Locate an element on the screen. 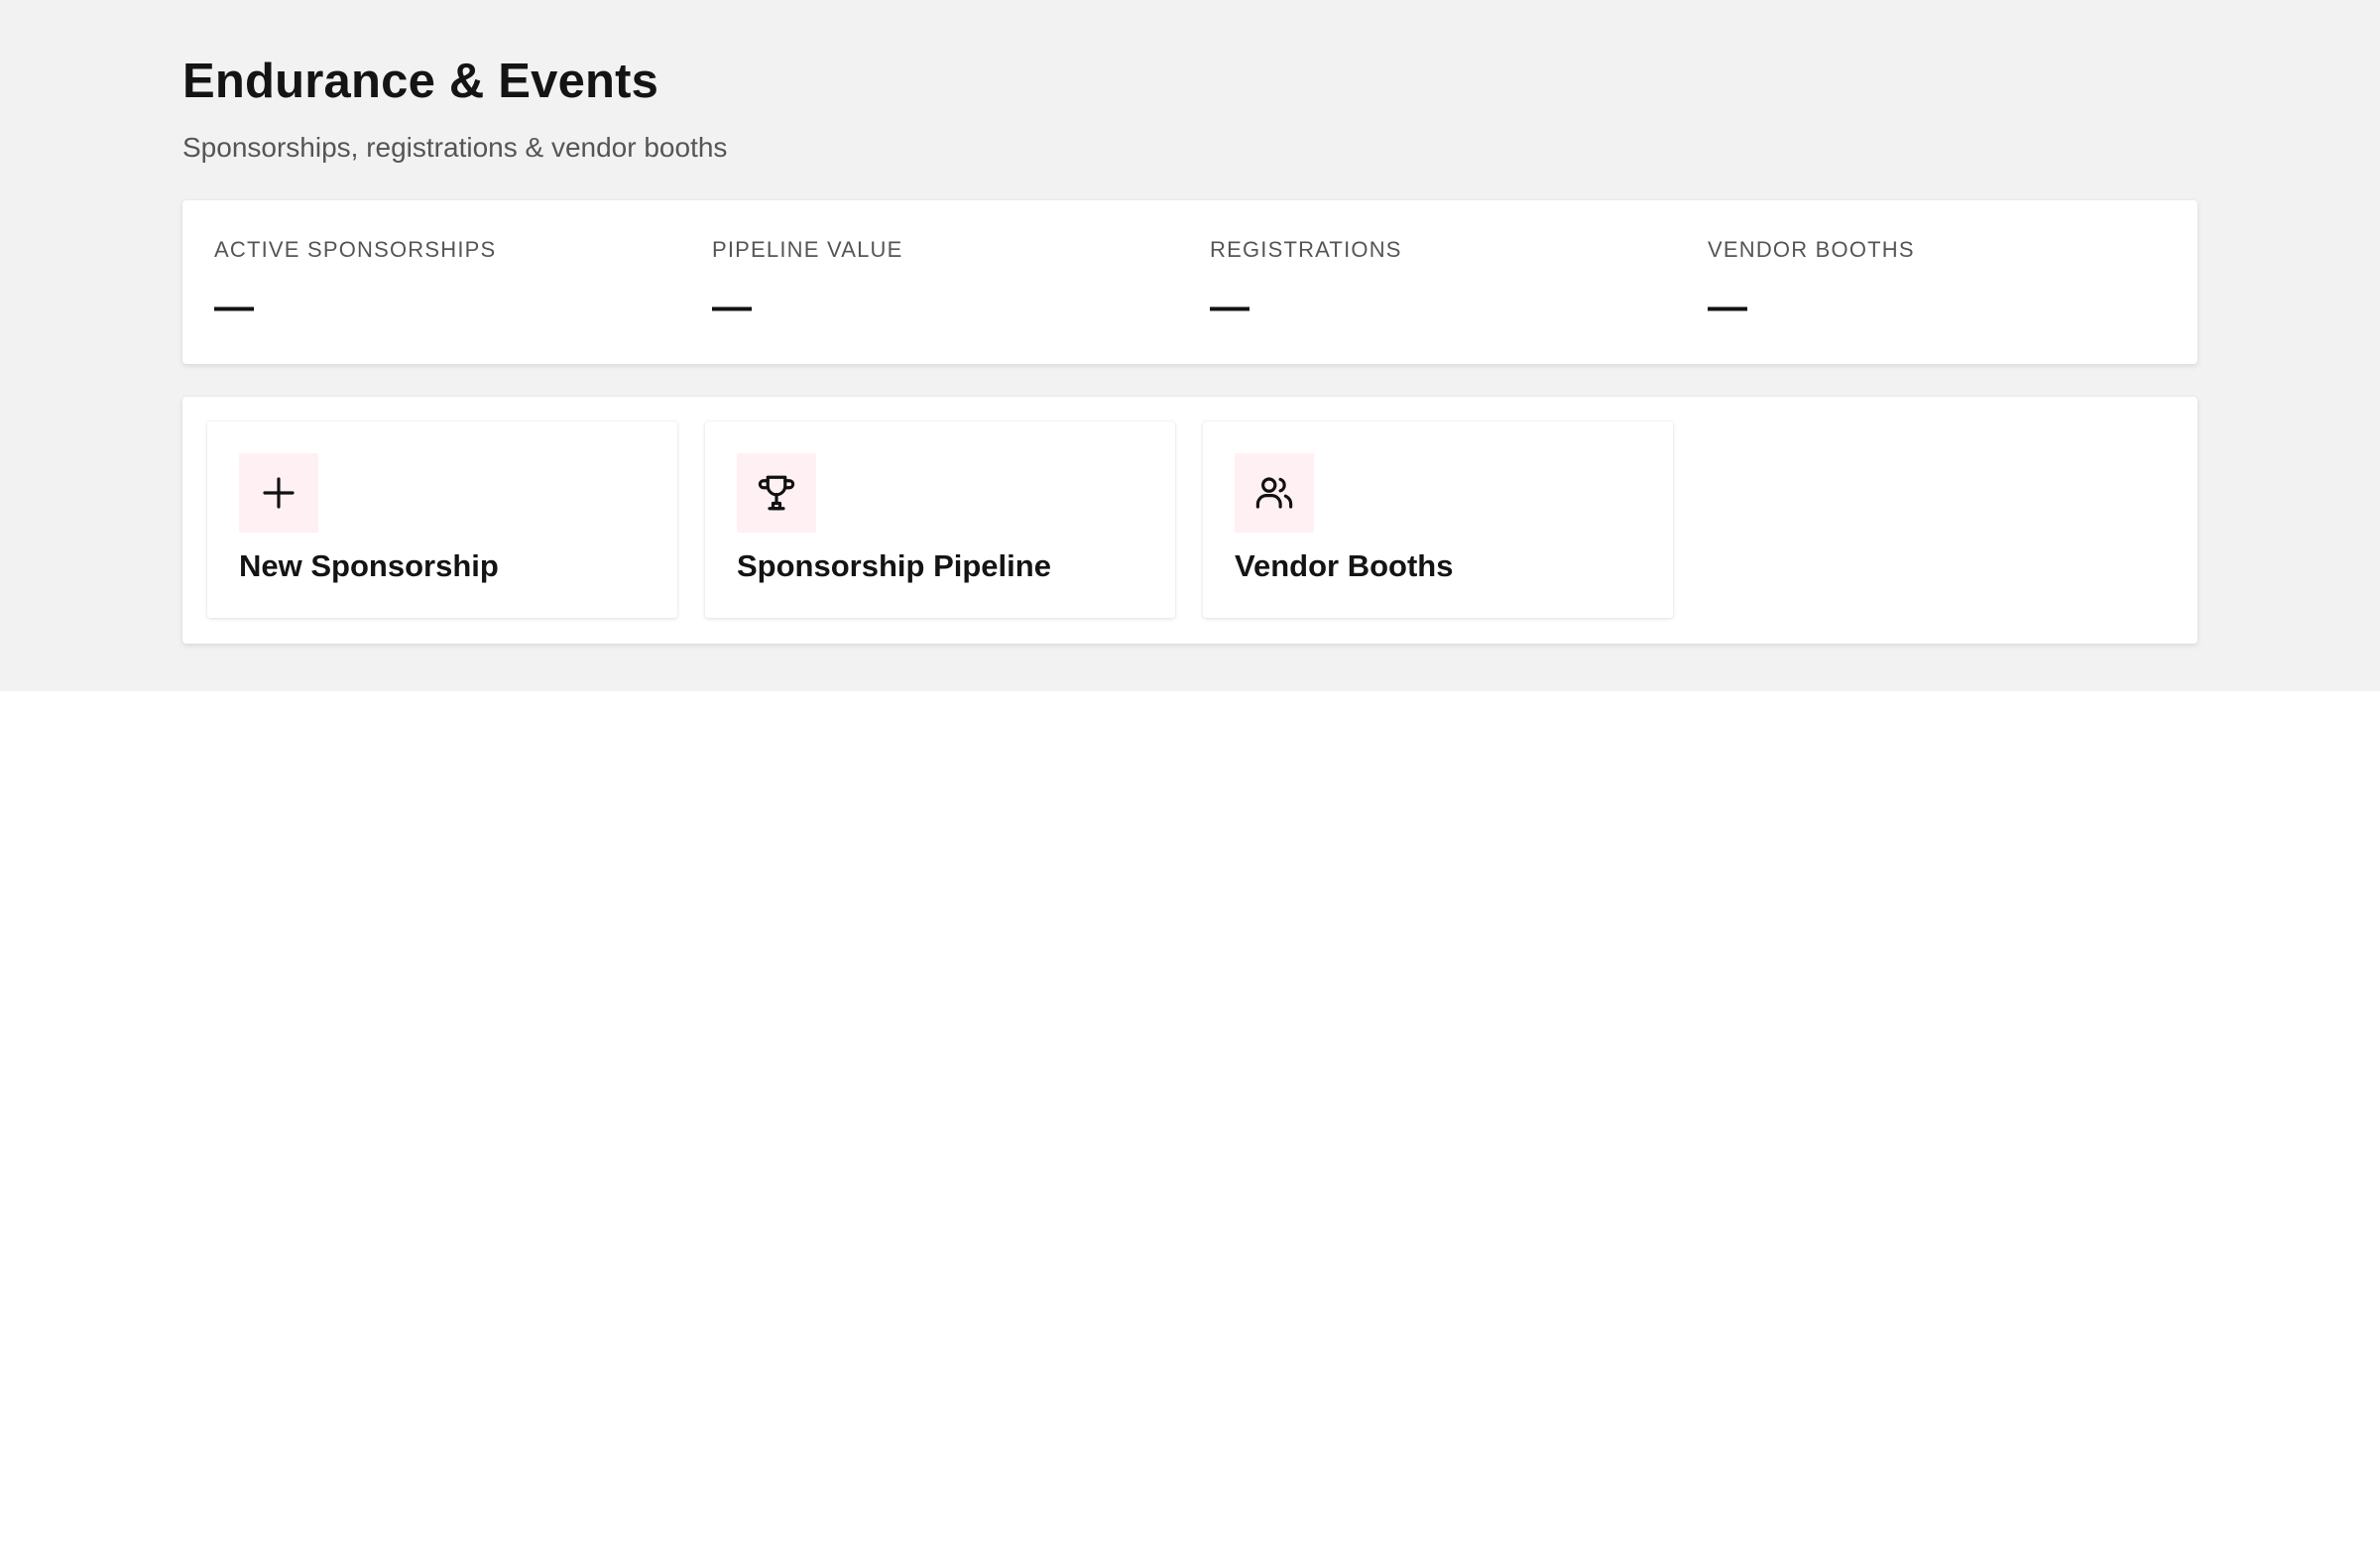 The image size is (2380, 1563). page-title: Endurance & Events is located at coordinates (420, 81).